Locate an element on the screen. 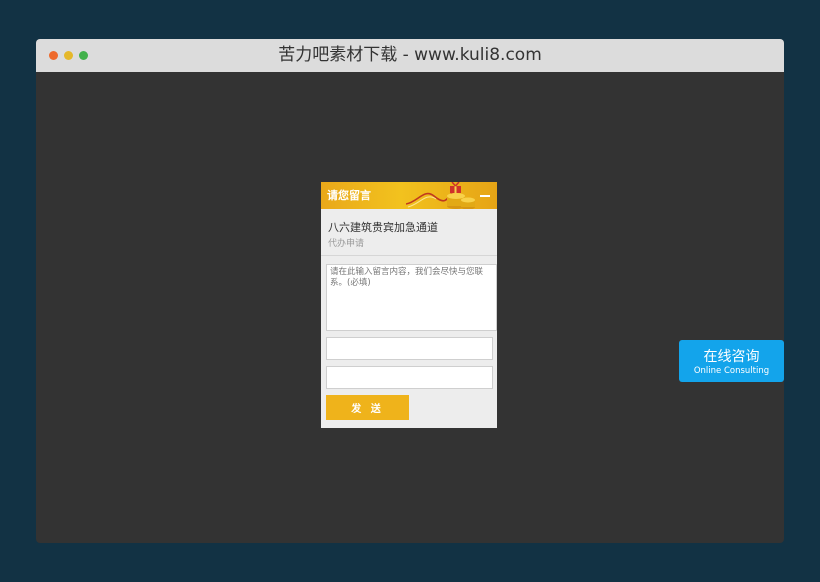 This screenshot has width=820, height=582. gold-coins-icon is located at coordinates (440, 195).